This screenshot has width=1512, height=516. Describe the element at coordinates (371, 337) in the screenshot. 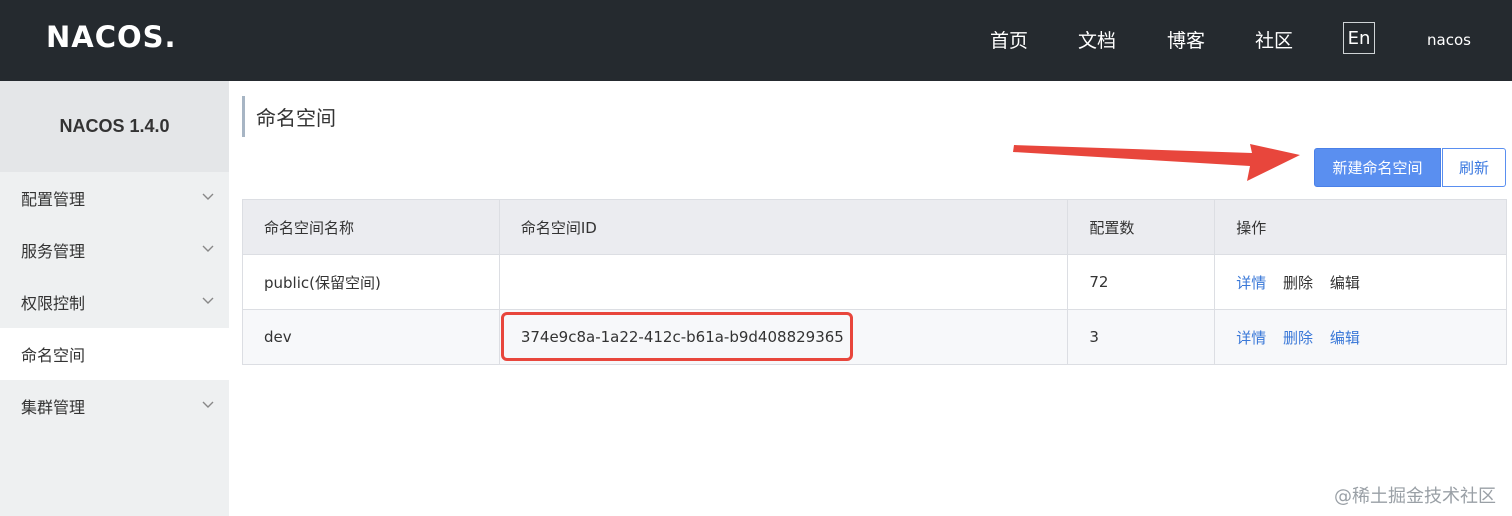

I see `namespace-name: dev` at that location.